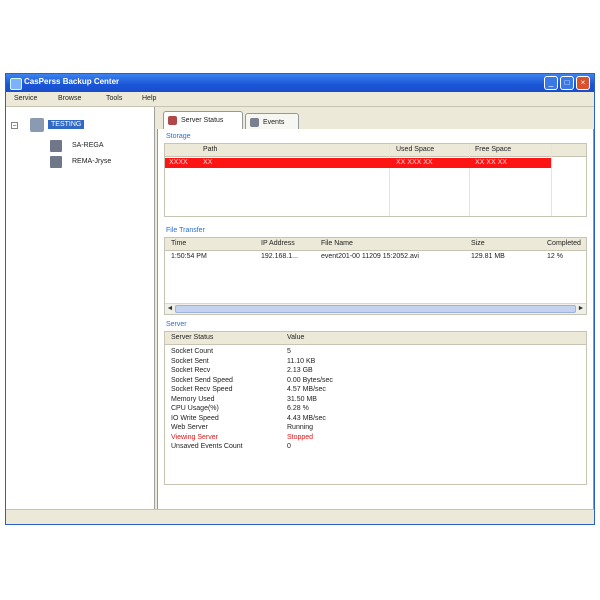  Describe the element at coordinates (193, 399) in the screenshot. I see `status-label: Memory Used` at that location.